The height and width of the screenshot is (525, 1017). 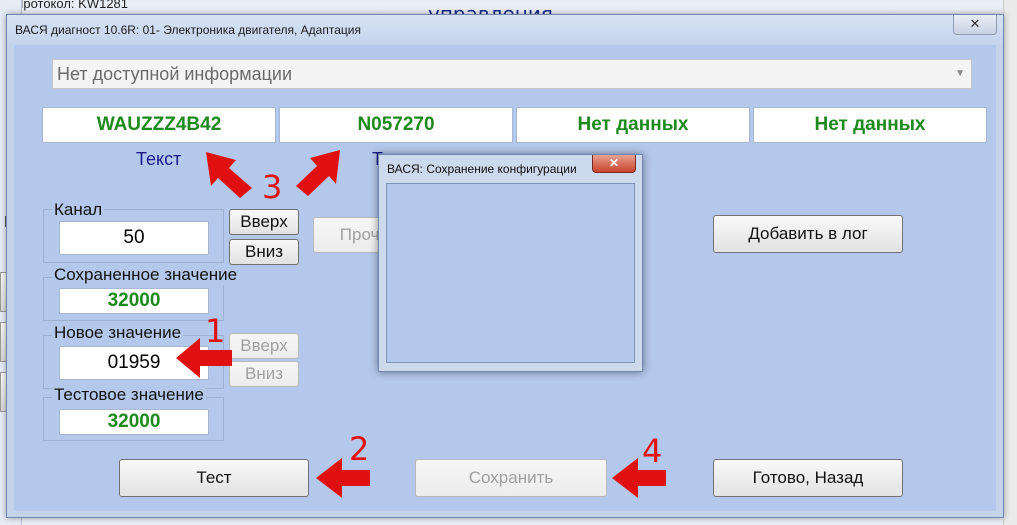 What do you see at coordinates (510, 273) in the screenshot?
I see `save-config-content` at bounding box center [510, 273].